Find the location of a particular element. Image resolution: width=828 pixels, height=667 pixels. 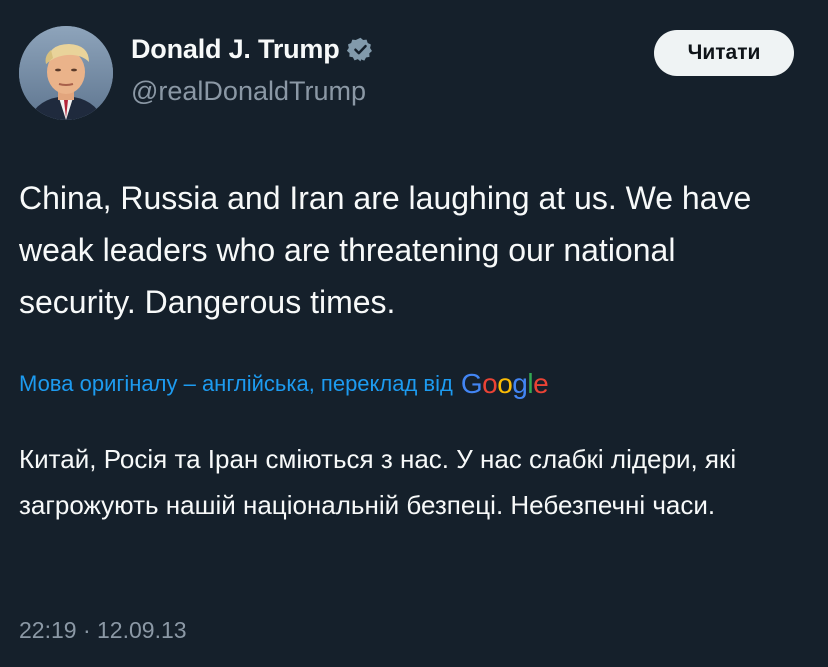

avatar-portrait-icon is located at coordinates (66, 73).